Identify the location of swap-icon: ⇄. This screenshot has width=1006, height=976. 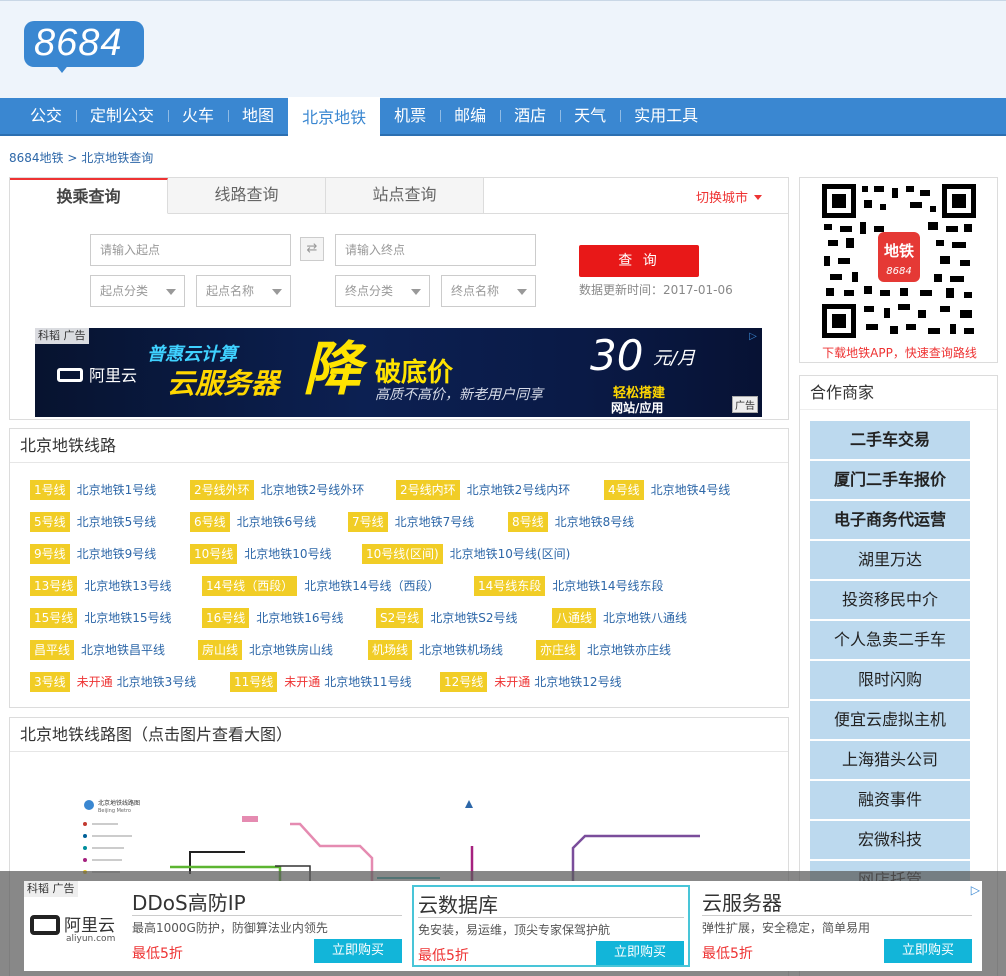
(312, 249).